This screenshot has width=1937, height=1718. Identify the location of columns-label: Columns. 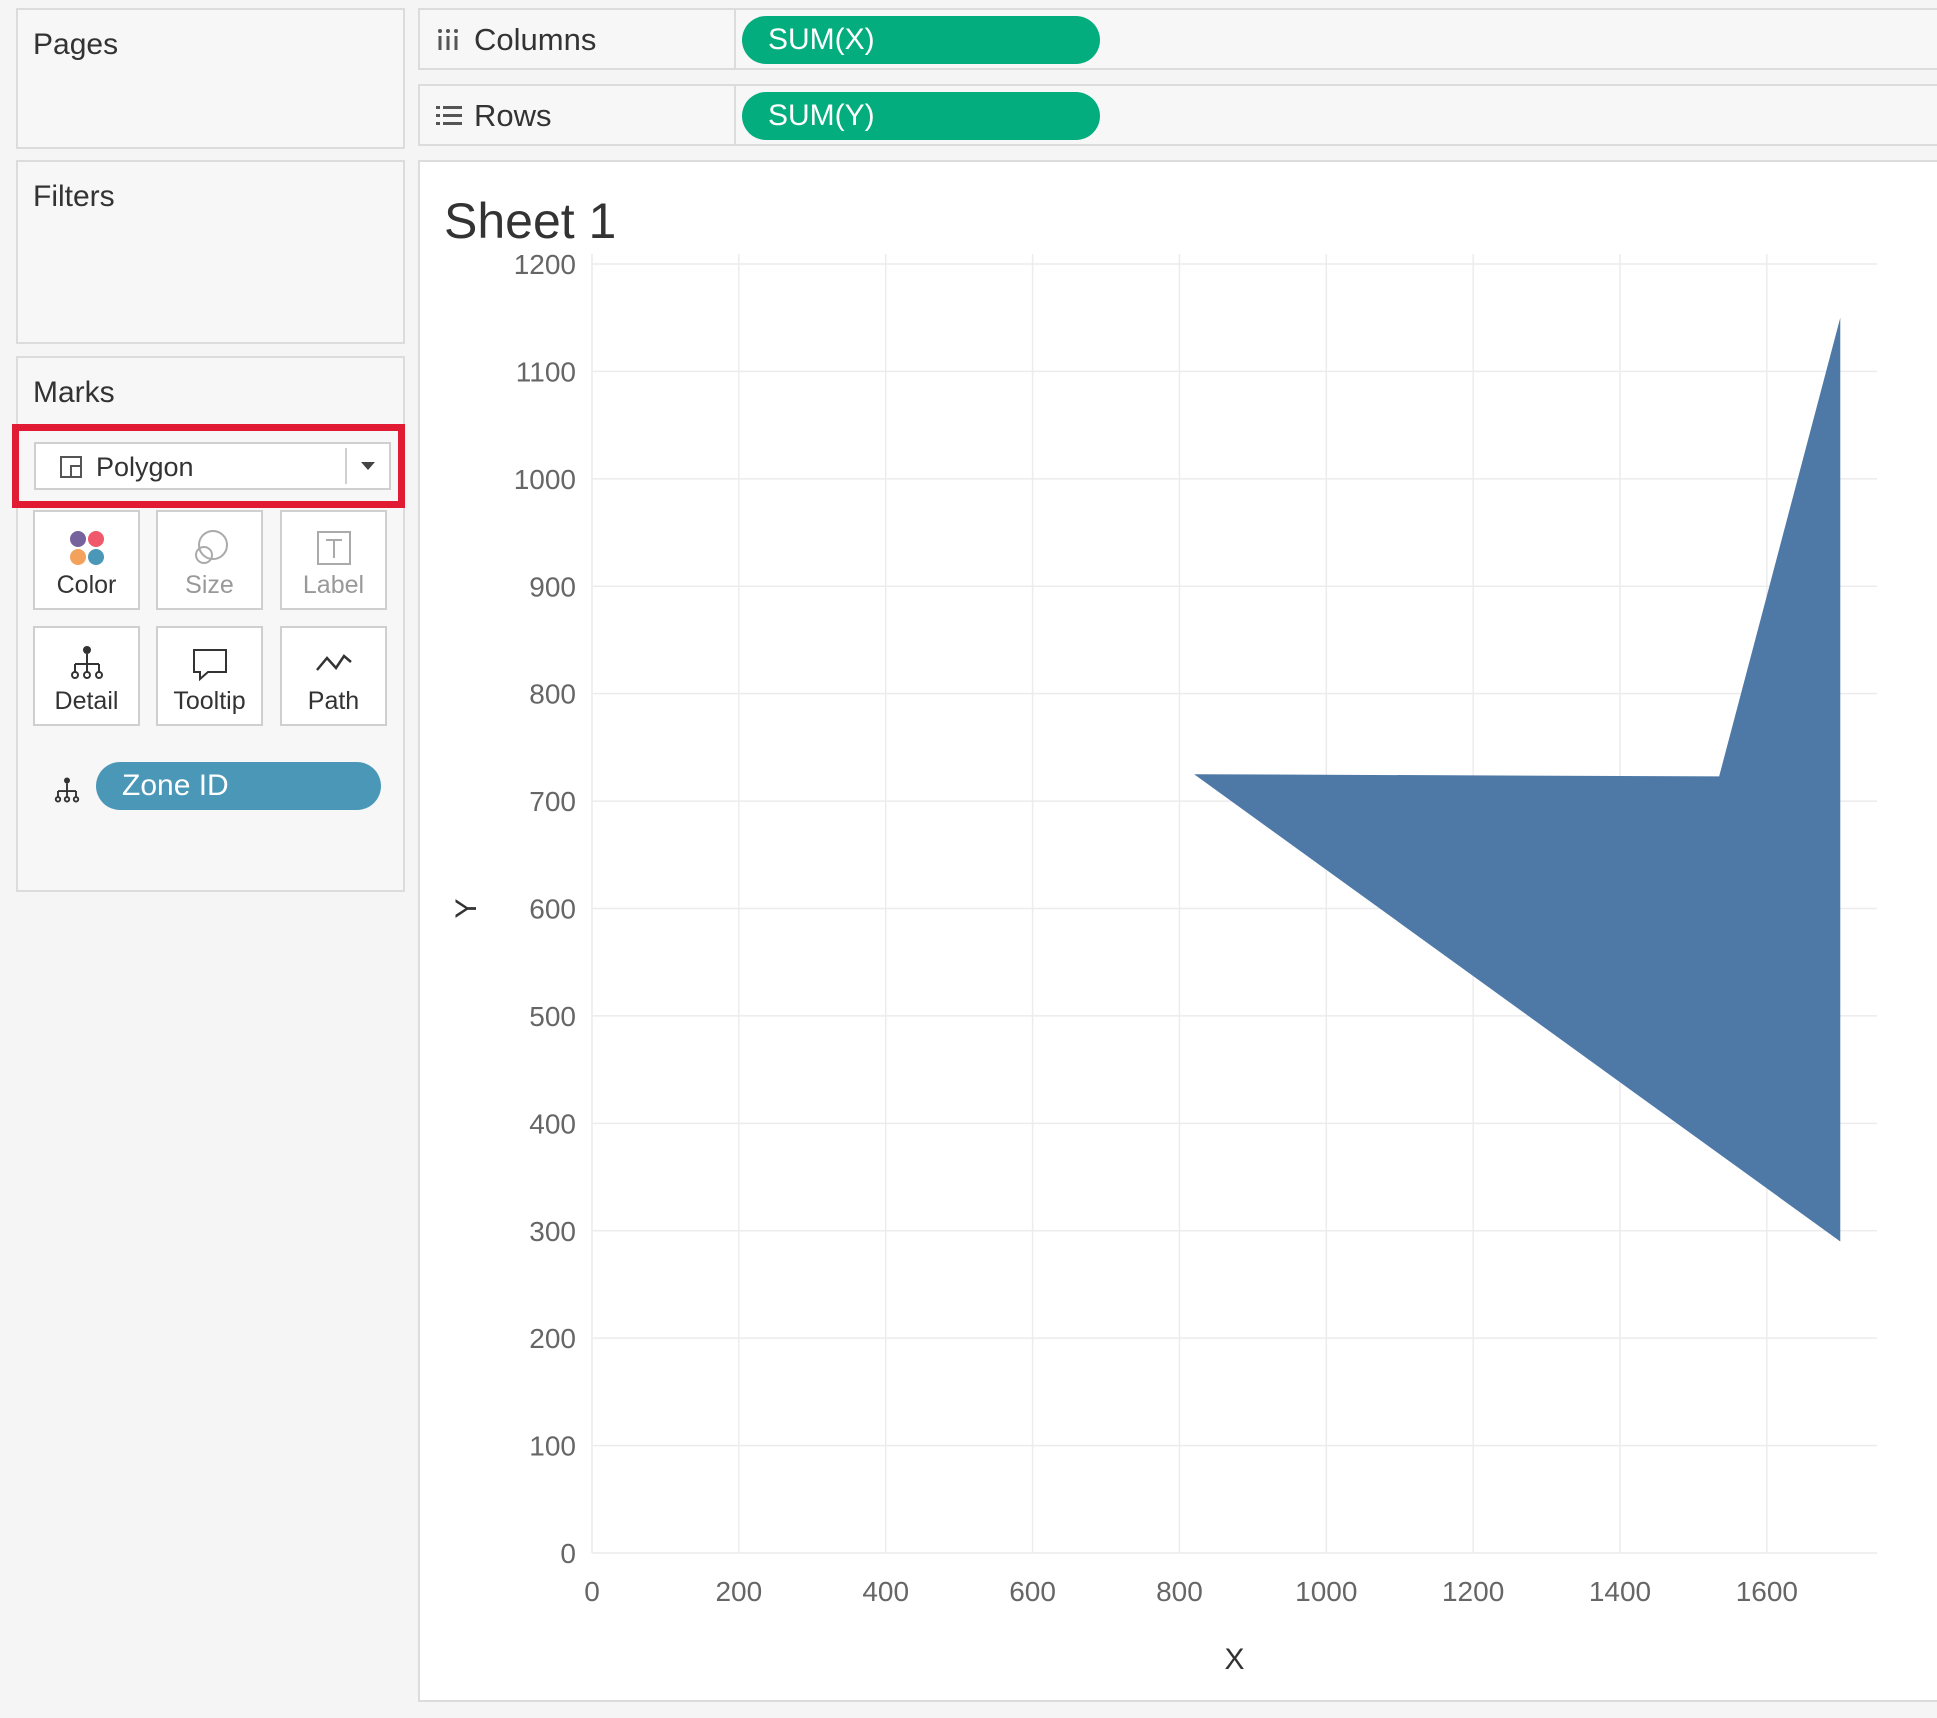
(535, 39).